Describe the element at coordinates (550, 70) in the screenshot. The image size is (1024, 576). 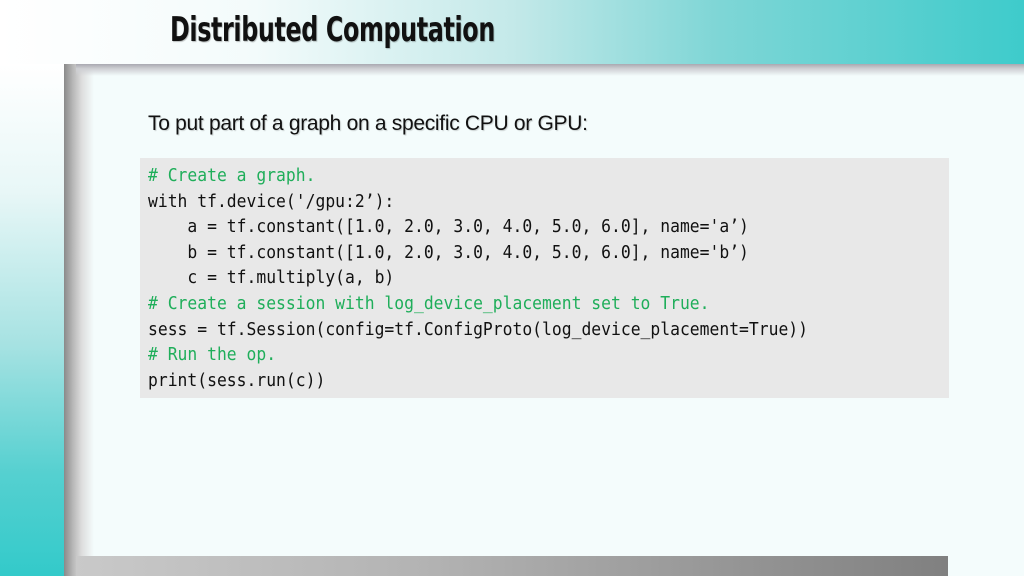
I see `panel-top-shadow` at that location.